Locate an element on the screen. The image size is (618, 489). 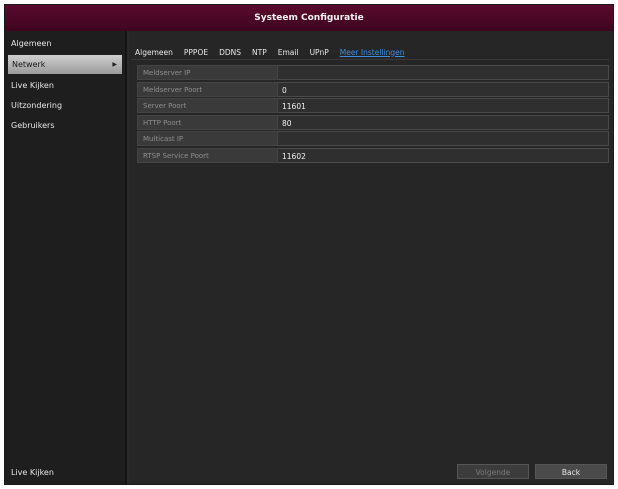
tab-pppoe: PPPOE is located at coordinates (196, 52).